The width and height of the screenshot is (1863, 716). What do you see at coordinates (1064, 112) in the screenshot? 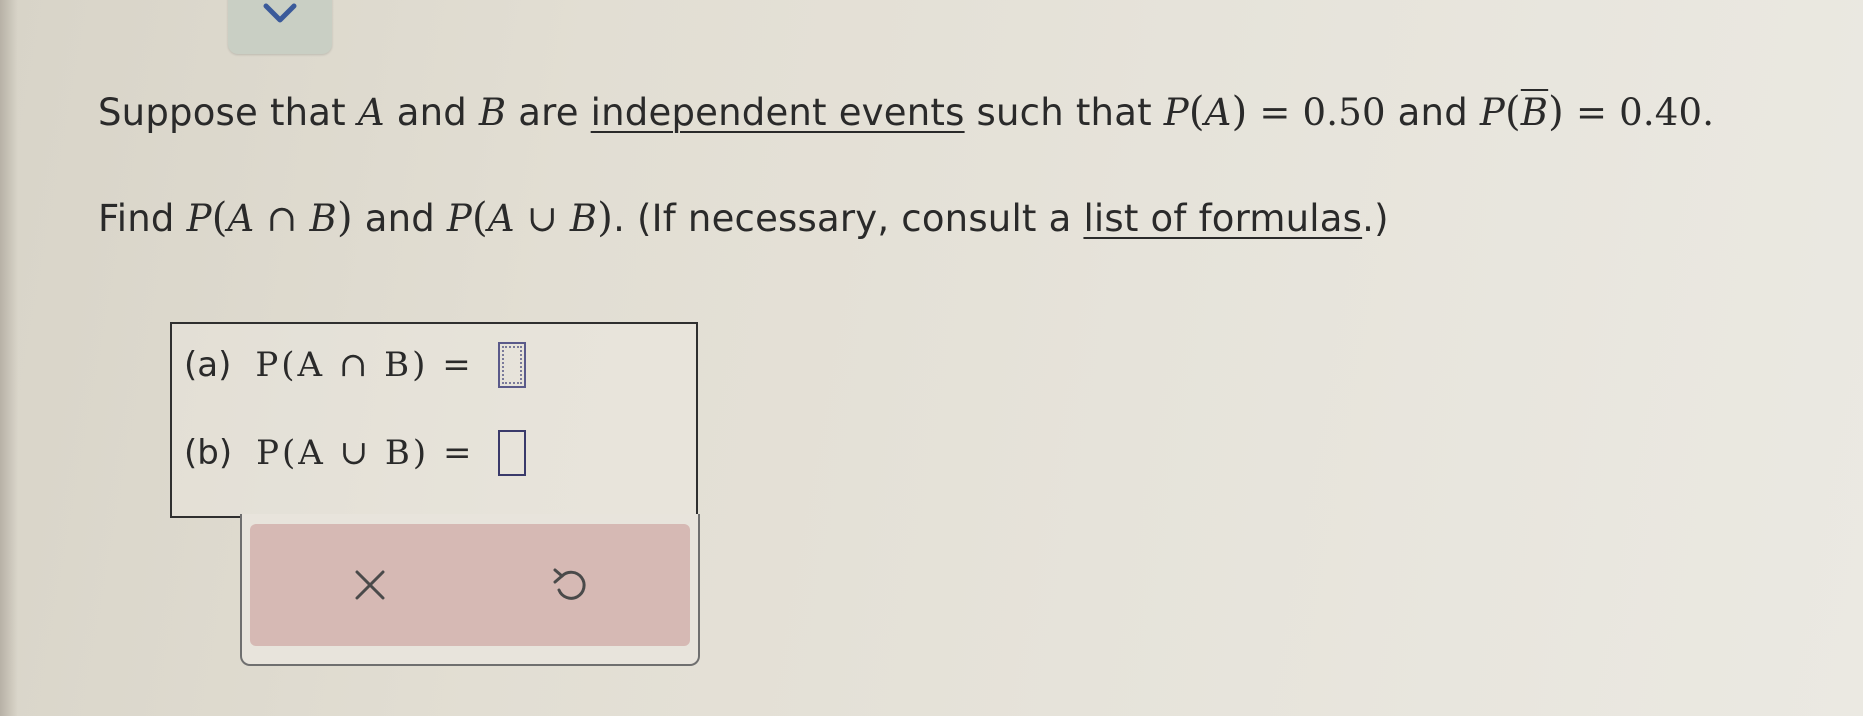
I see `question-text: such that` at bounding box center [1064, 112].